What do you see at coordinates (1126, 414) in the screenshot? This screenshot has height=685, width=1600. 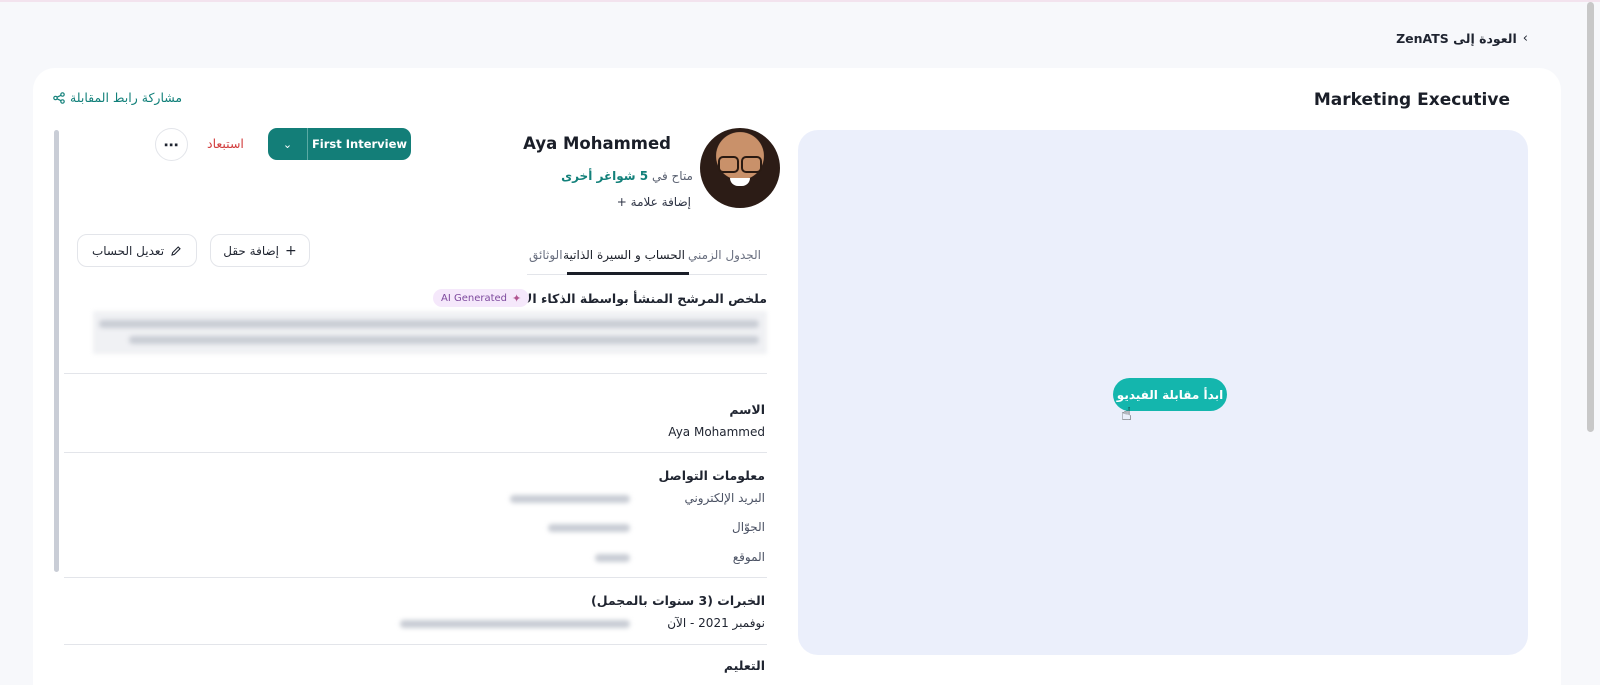 I see `hand-cursor-icon: ☝` at bounding box center [1126, 414].